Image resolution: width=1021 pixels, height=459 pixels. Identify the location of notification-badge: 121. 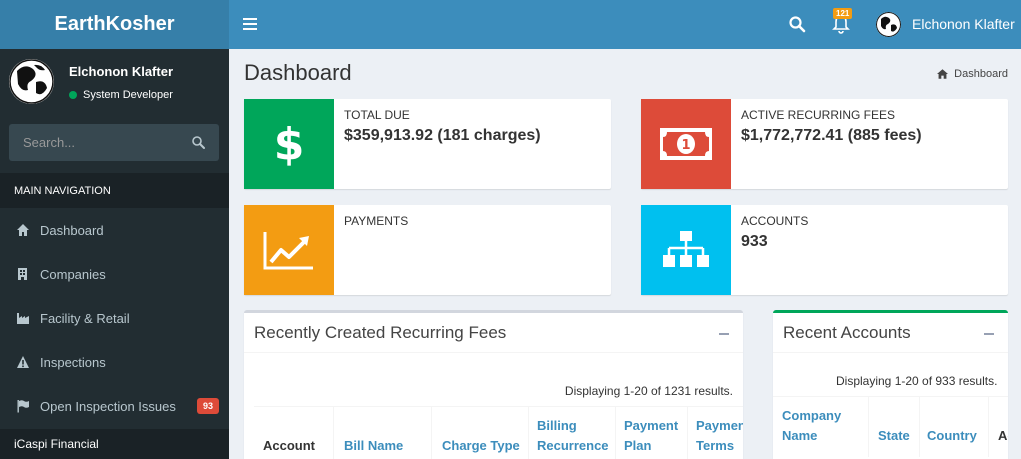
(843, 13).